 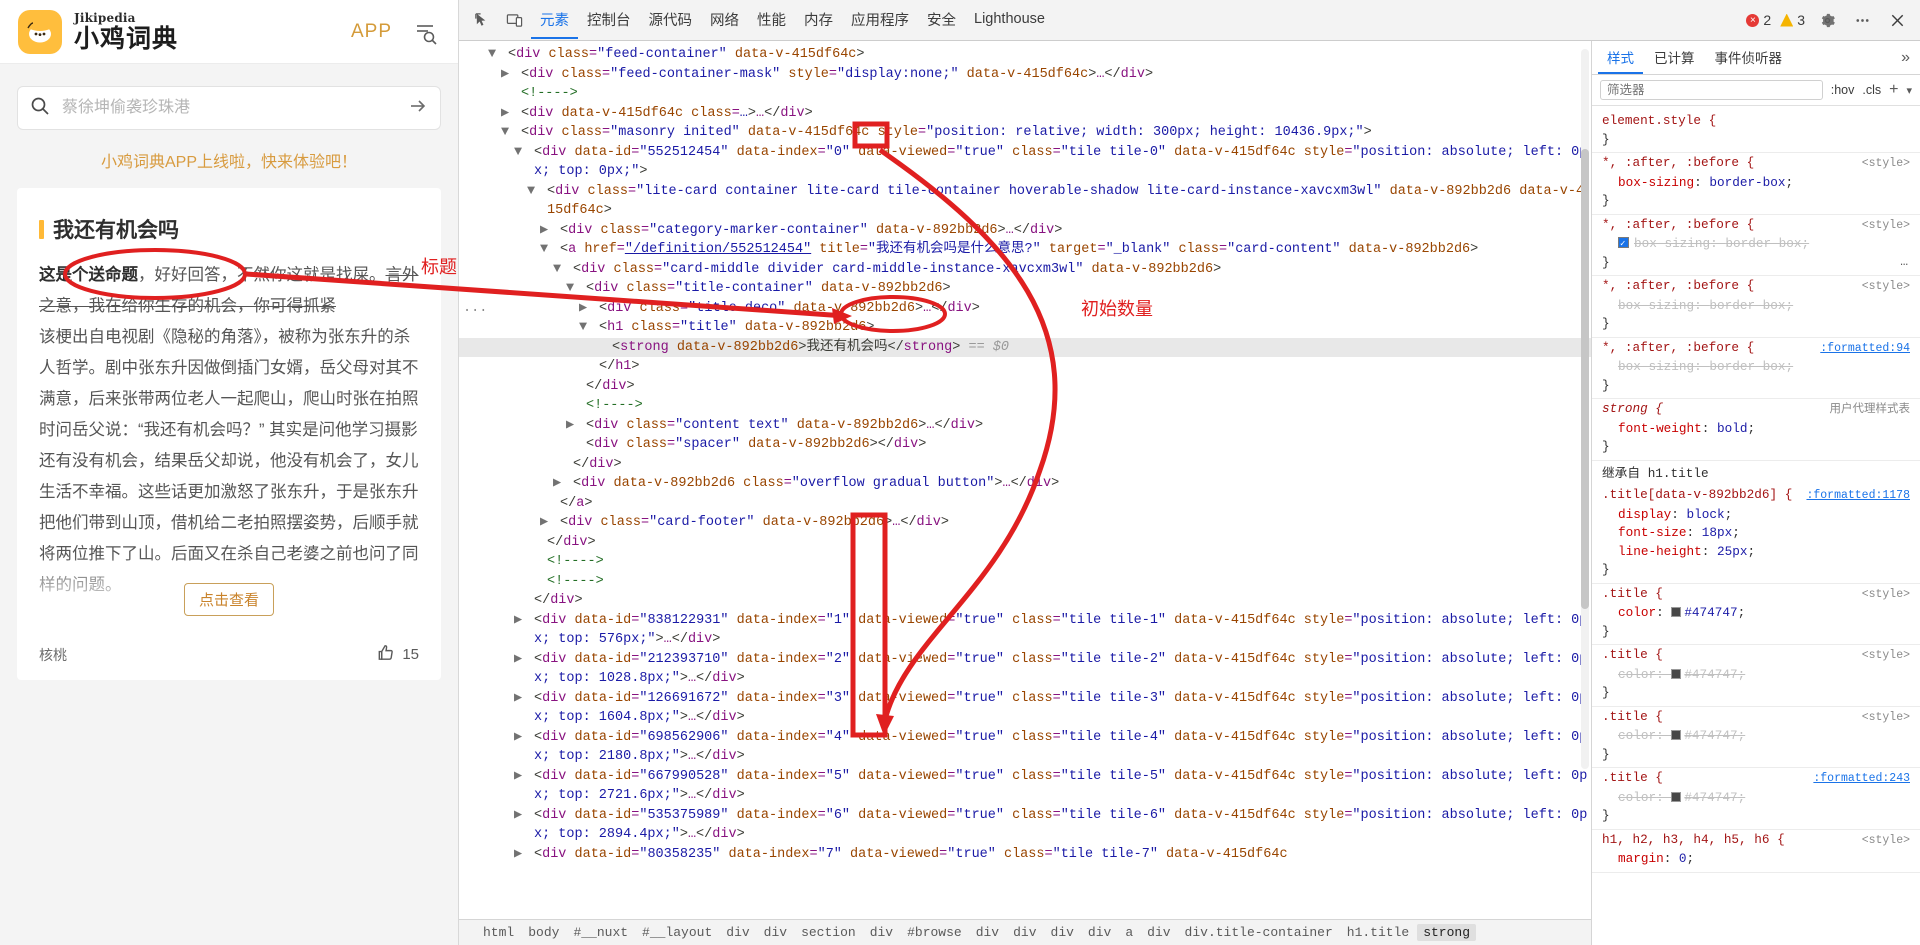 I want to click on inherited-style-rule-1: .title {<style> color: #474747;}, so click(x=1756, y=614).